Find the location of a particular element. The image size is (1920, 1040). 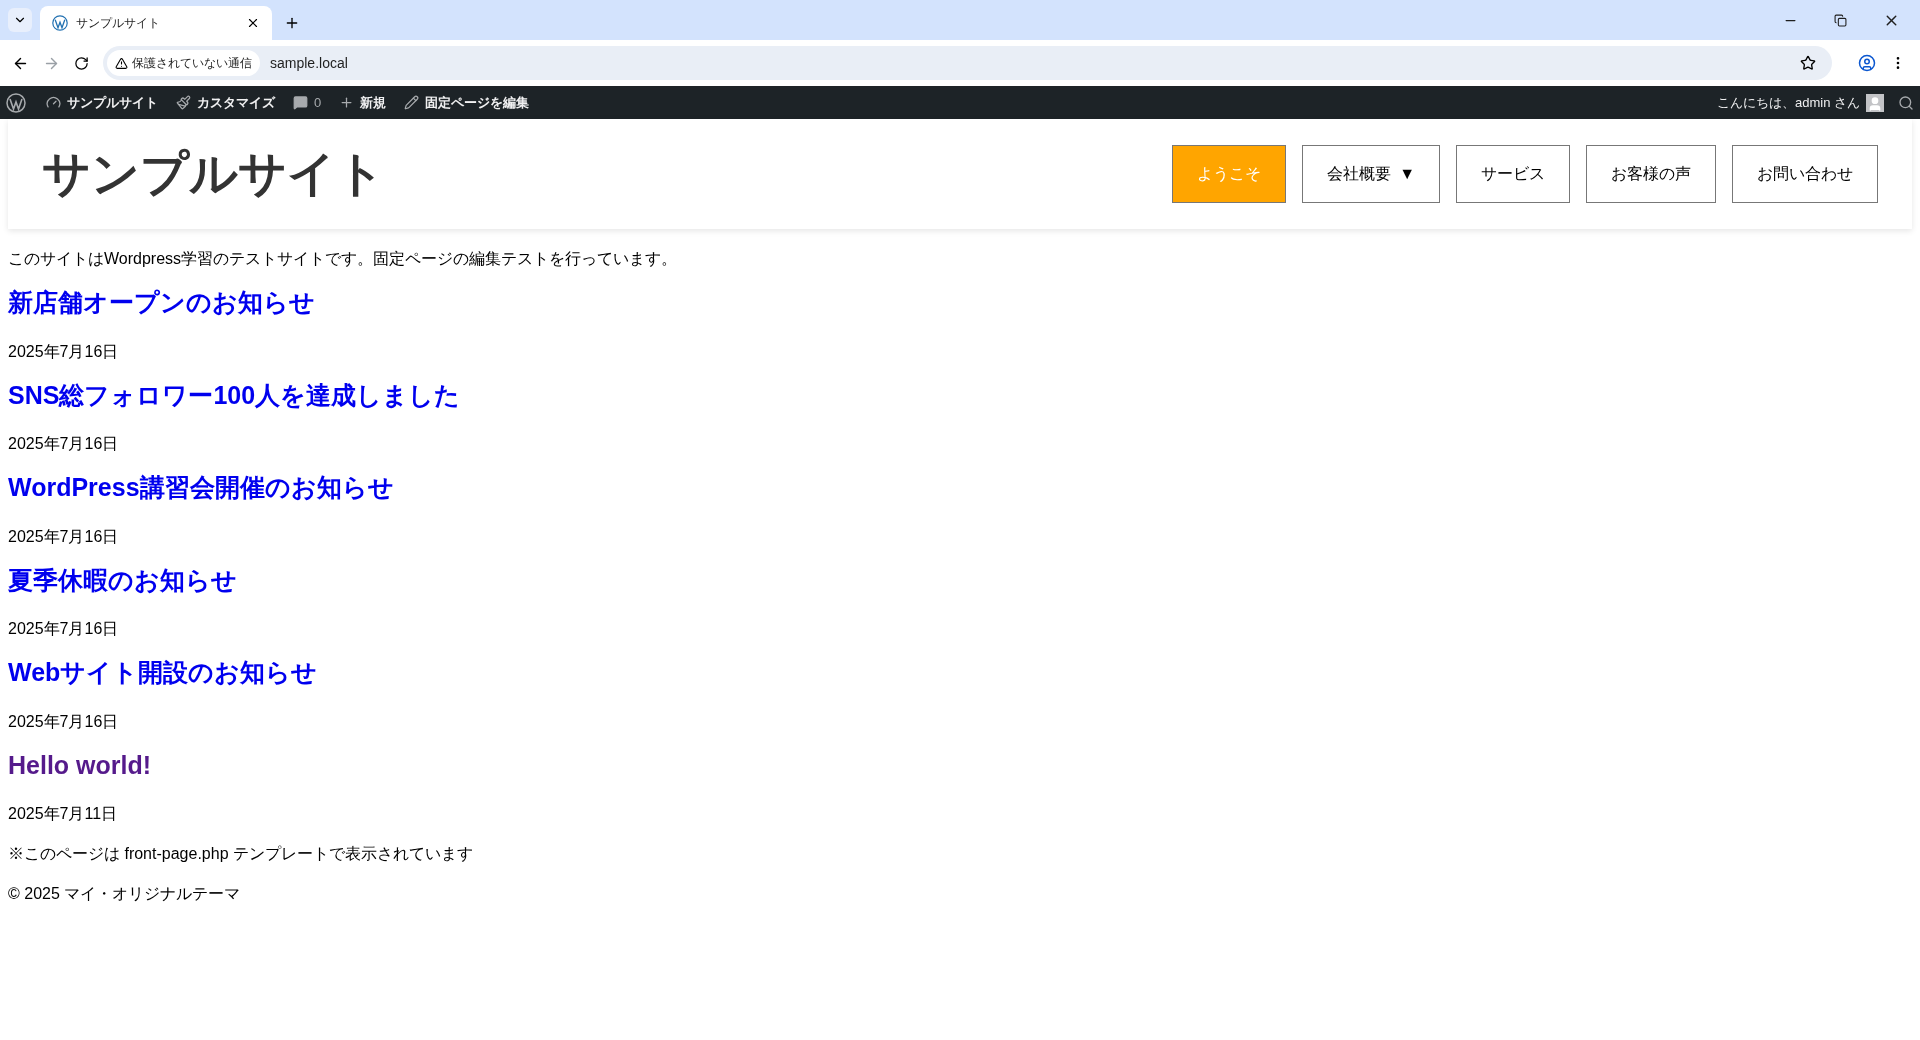

caret-icon: ▼ is located at coordinates (1407, 174).